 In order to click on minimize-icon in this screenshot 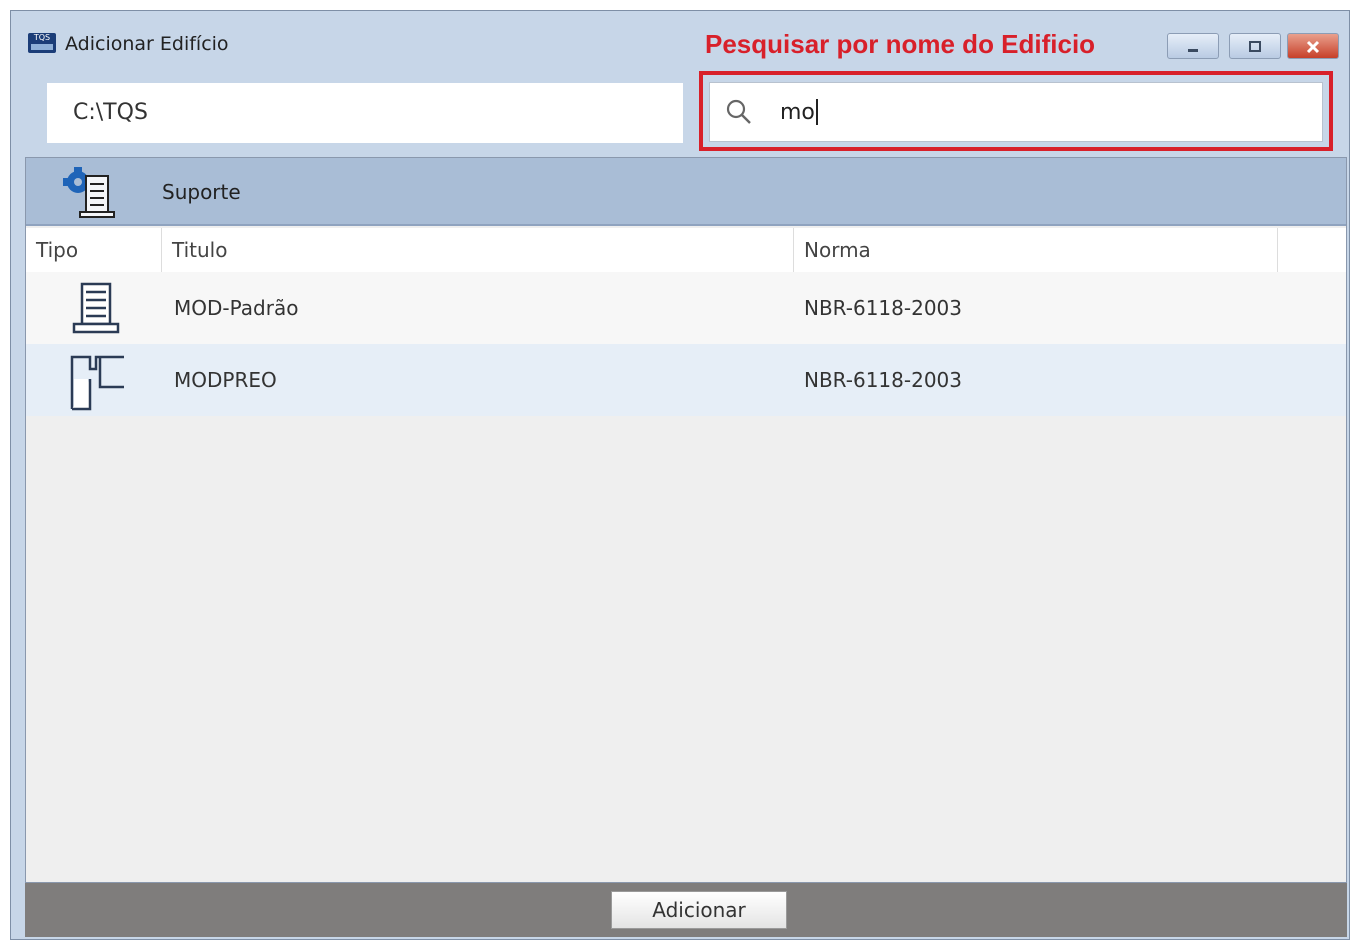, I will do `click(1193, 50)`.